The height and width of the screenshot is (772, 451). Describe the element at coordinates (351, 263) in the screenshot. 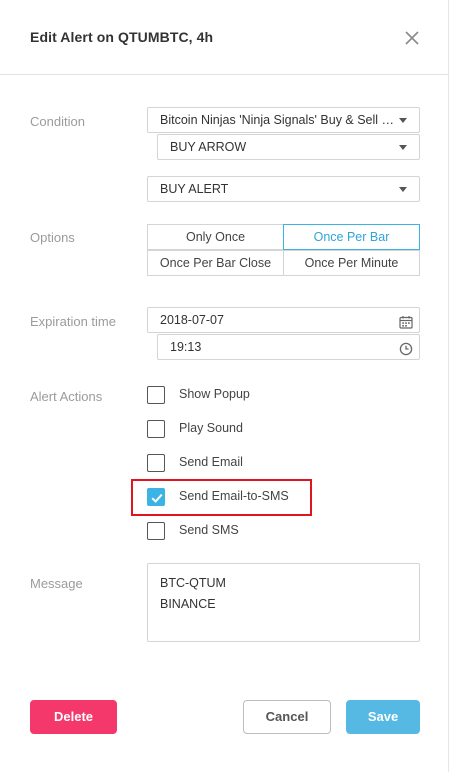

I see `option-once-per-minute: Once Per Minute` at that location.